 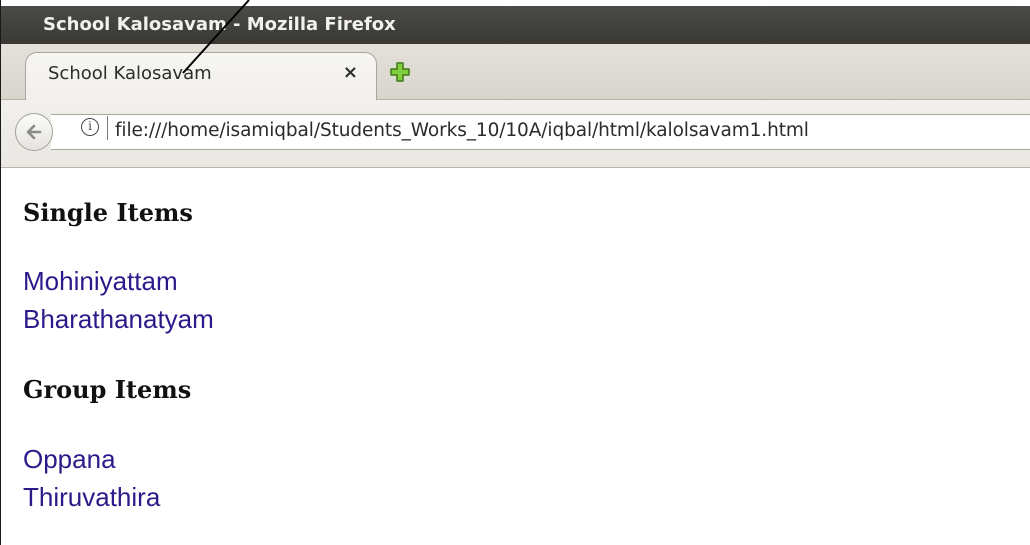 I want to click on list-item-mohiniyattam: Mohiniyattam, so click(x=100, y=281).